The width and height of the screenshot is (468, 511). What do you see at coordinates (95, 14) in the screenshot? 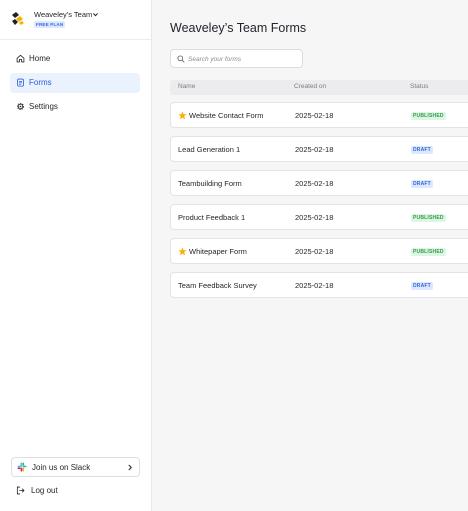
I see `chevron-down-icon` at bounding box center [95, 14].